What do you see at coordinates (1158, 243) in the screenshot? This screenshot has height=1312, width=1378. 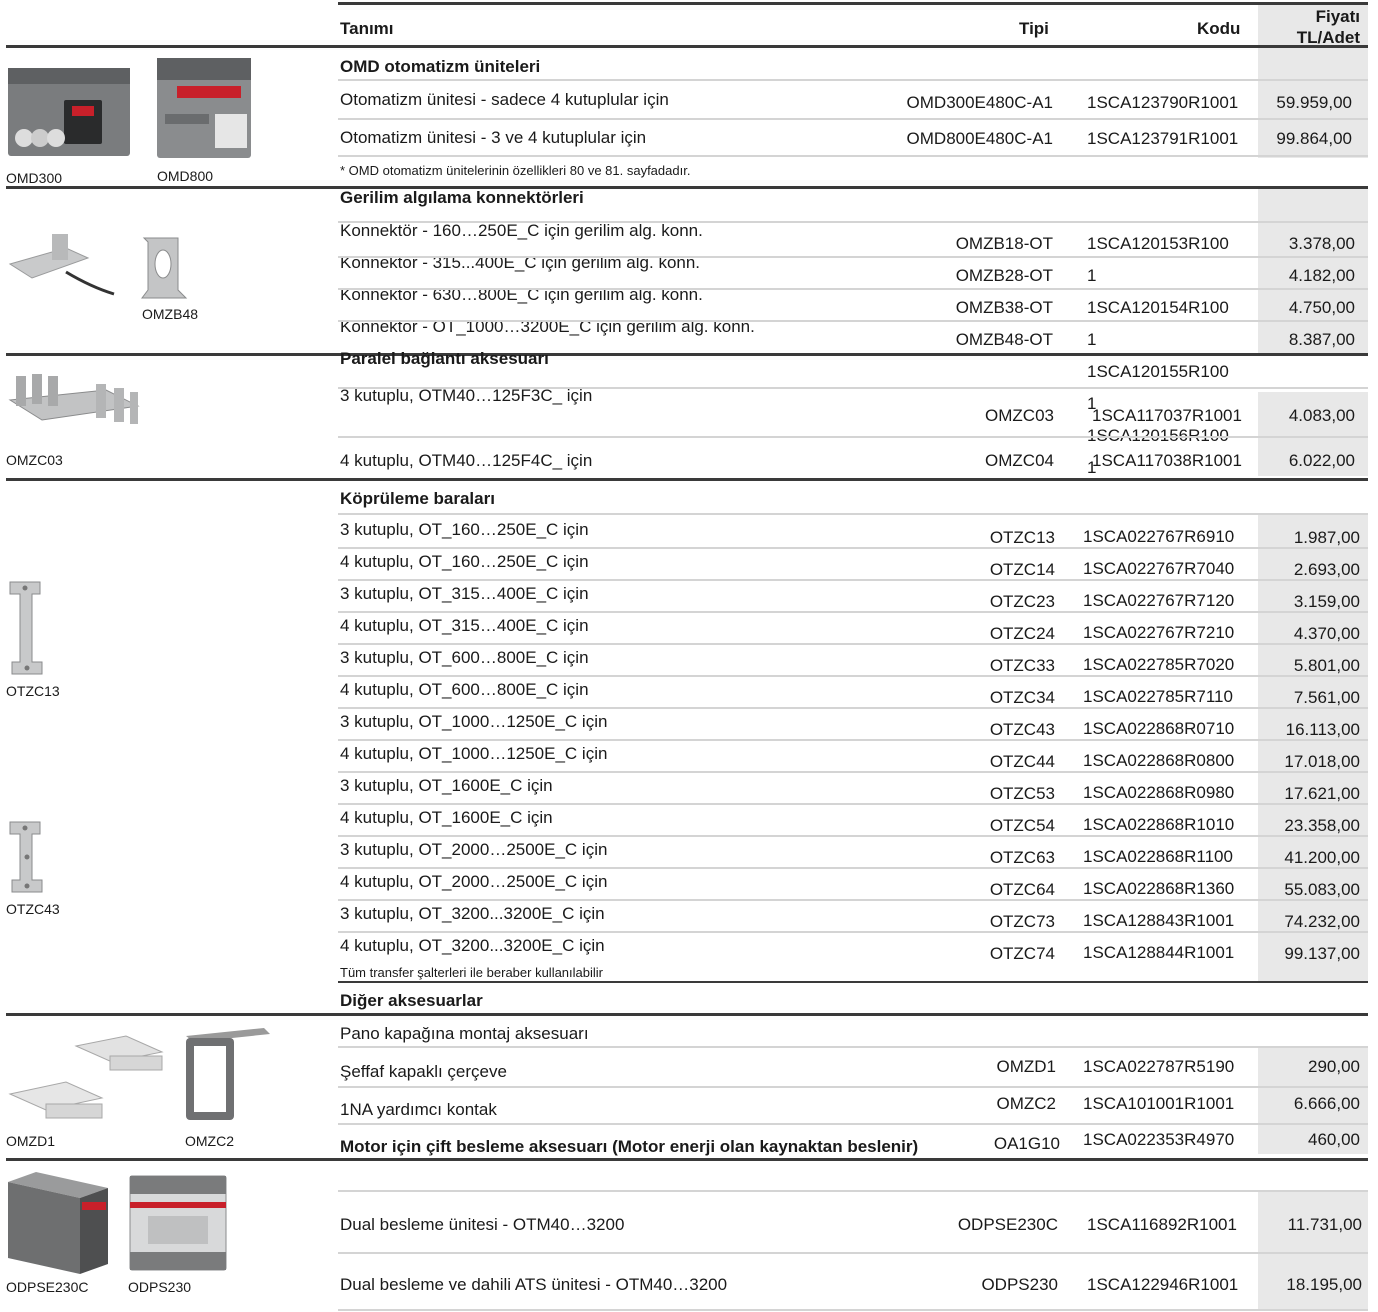 I see `gerilim-code: 1SCA120153R100` at bounding box center [1158, 243].